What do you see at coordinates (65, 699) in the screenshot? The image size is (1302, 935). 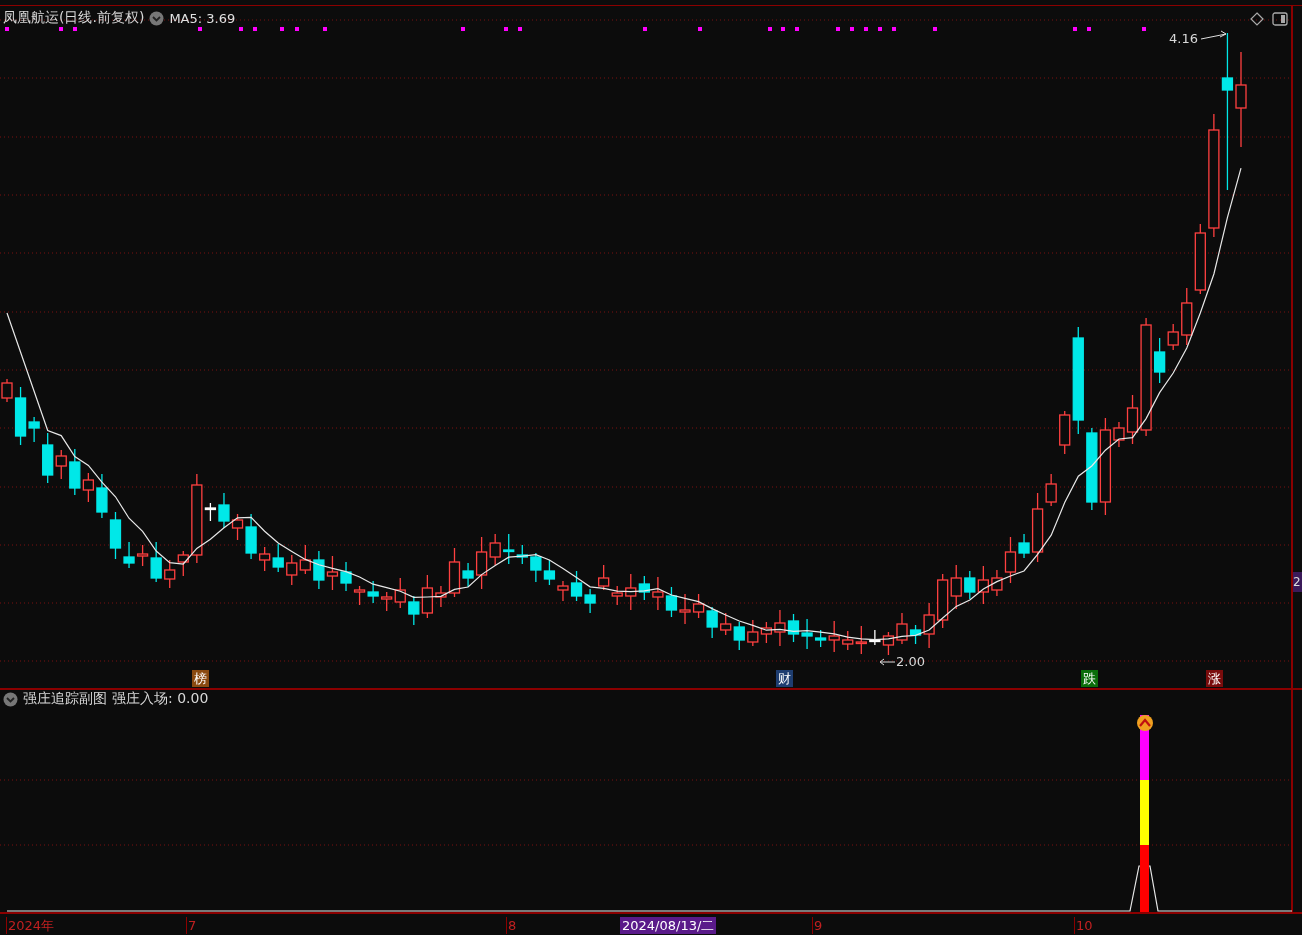 I see `indicator-title: 强庄追踪副图` at bounding box center [65, 699].